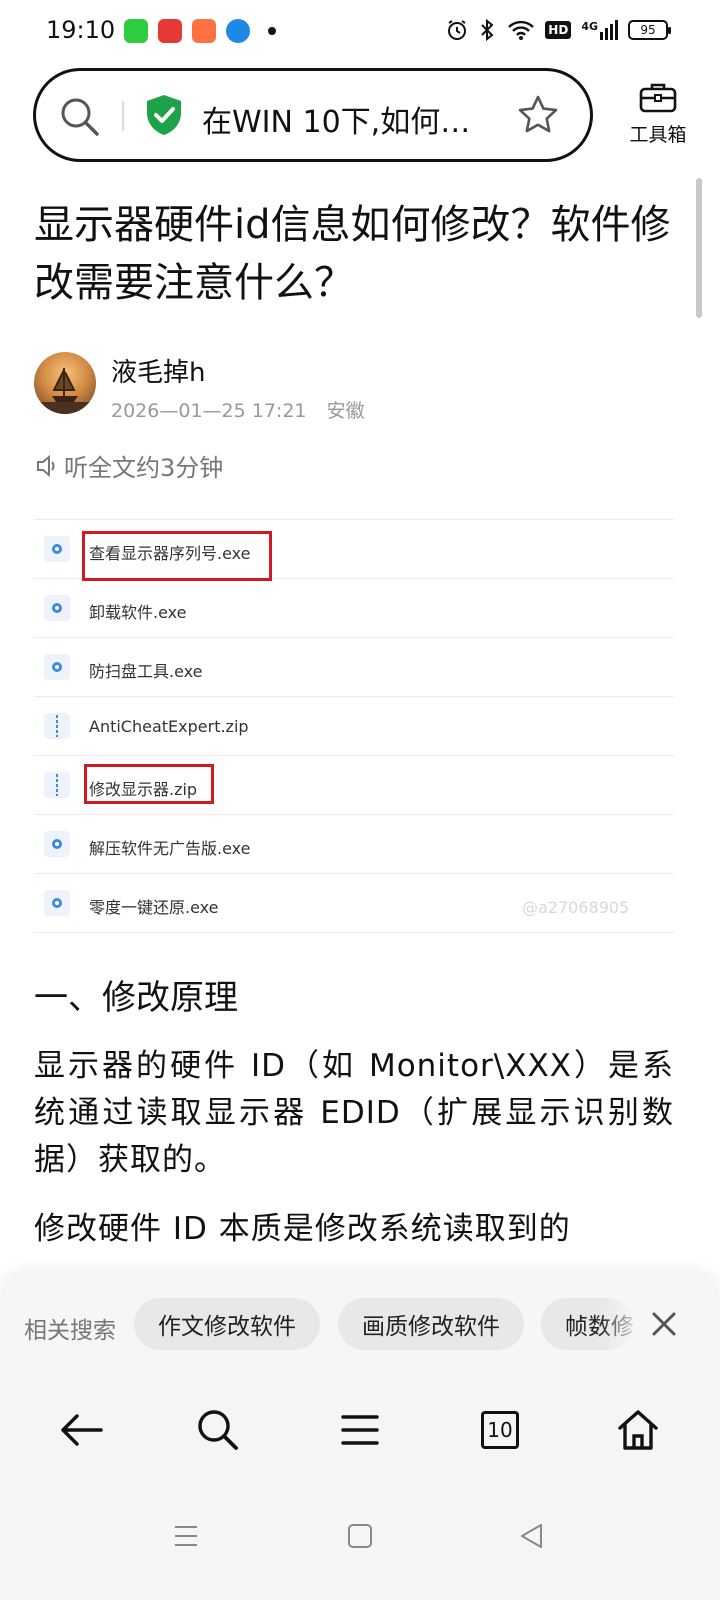 This screenshot has height=1600, width=720. I want to click on file-row: 查看显示器序列号.exe, so click(354, 550).